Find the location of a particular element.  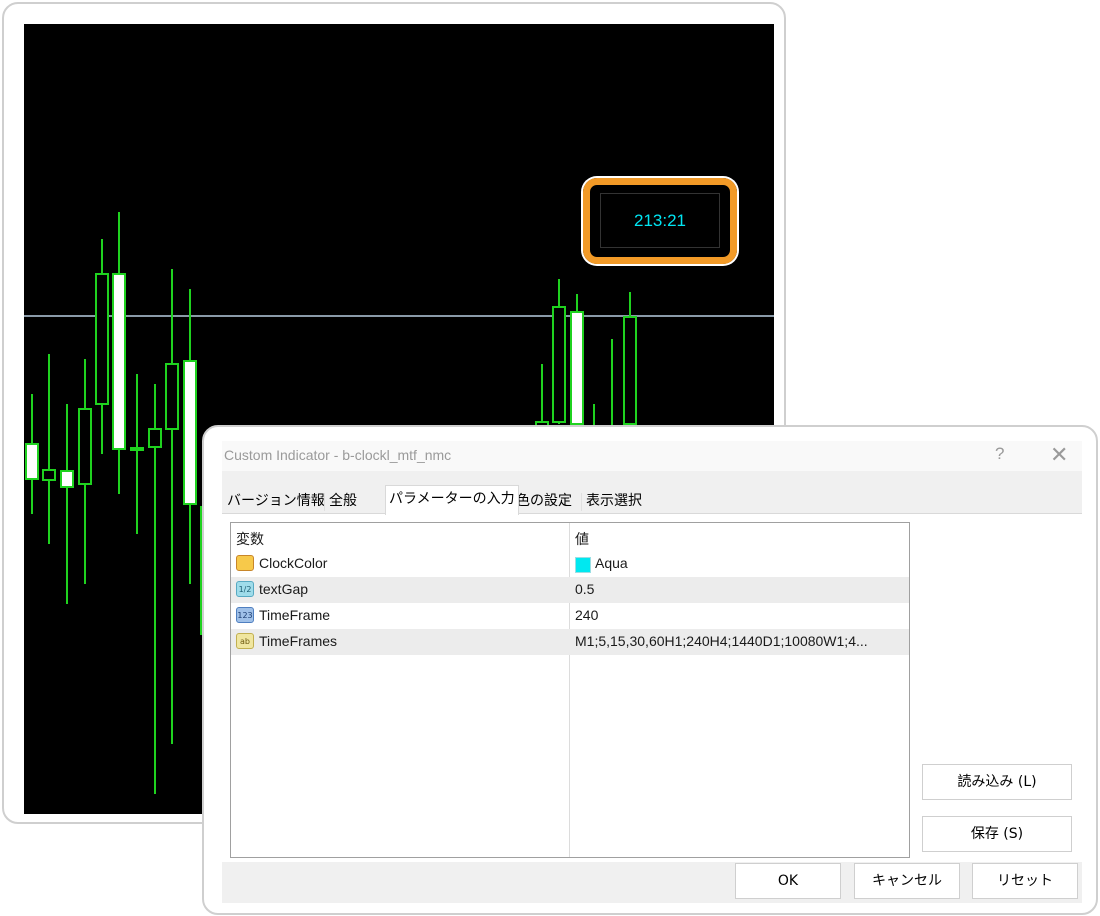

load-button: 読み込み (L) is located at coordinates (997, 782).